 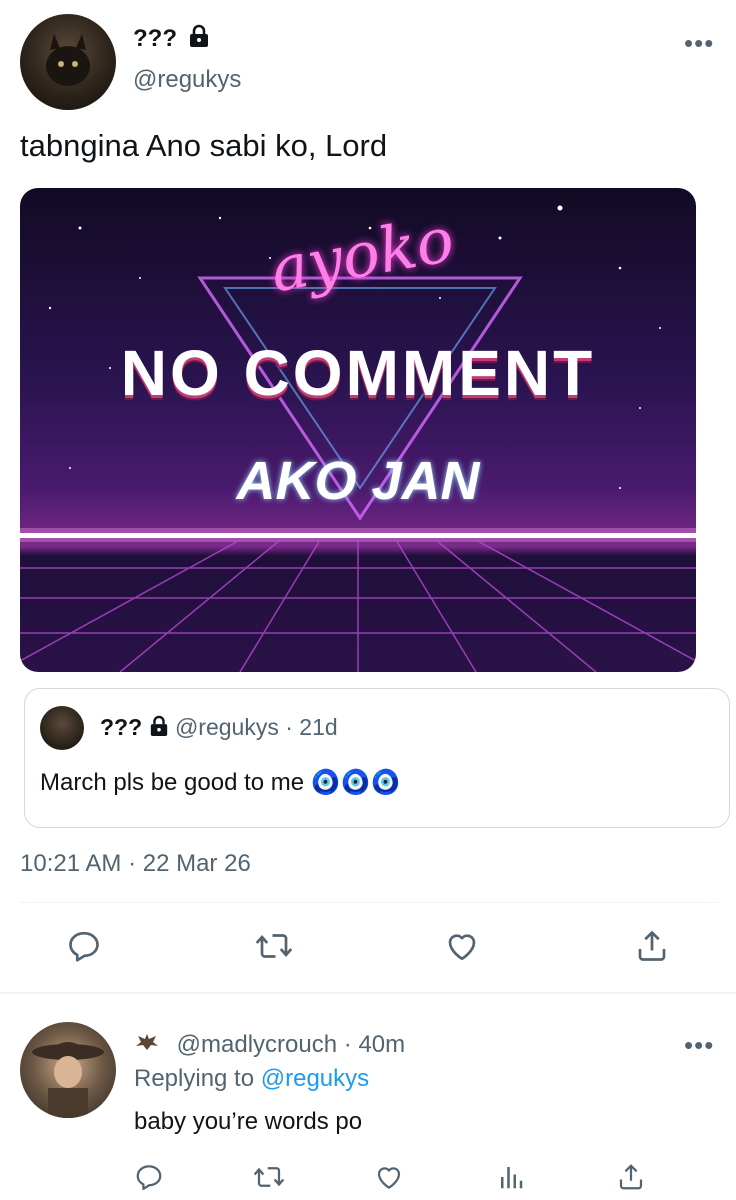 What do you see at coordinates (62, 728) in the screenshot?
I see `quote-avatar` at bounding box center [62, 728].